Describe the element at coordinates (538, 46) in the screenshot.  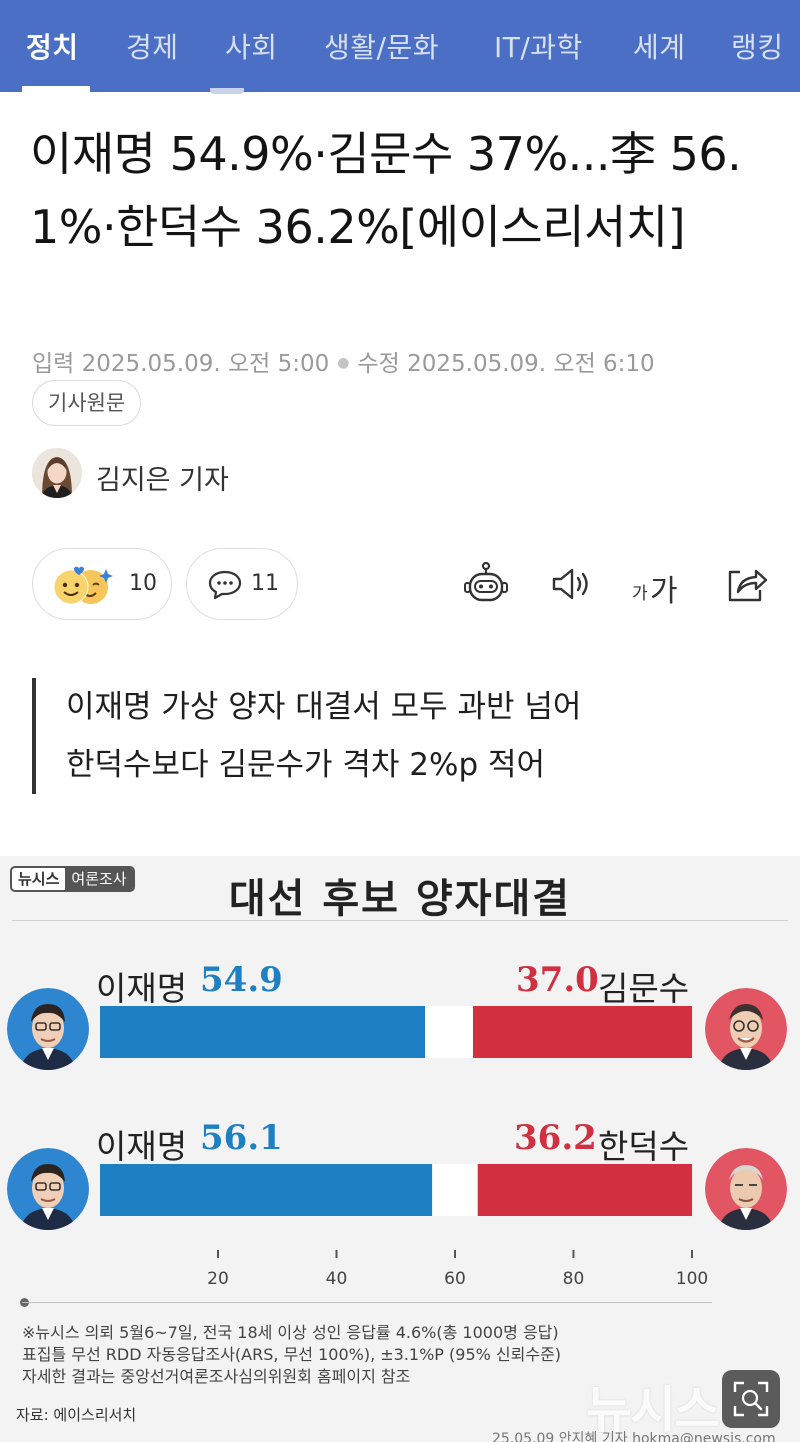
I see `tab-it-science: IT/과학` at that location.